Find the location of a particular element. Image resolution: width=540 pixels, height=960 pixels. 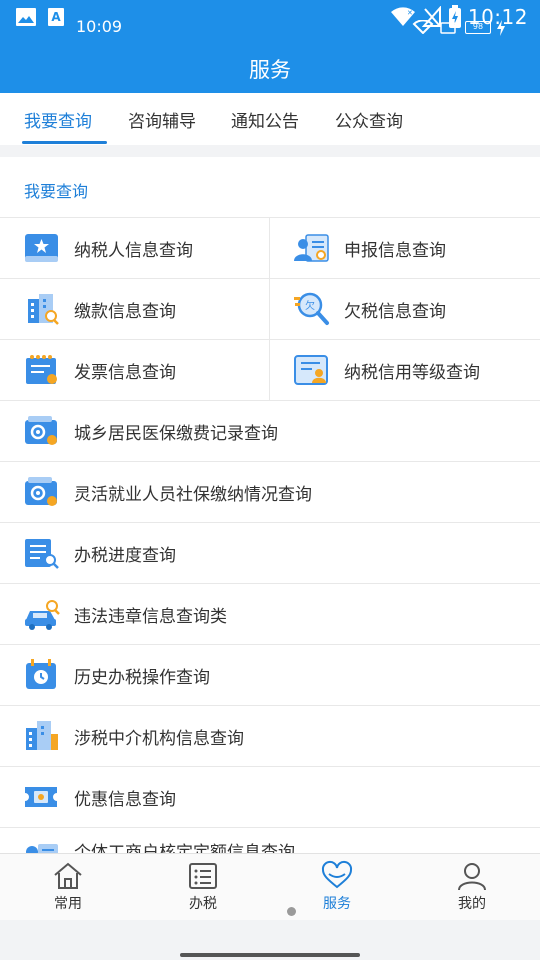

tab-my-query: 我要查询 is located at coordinates (58, 119).